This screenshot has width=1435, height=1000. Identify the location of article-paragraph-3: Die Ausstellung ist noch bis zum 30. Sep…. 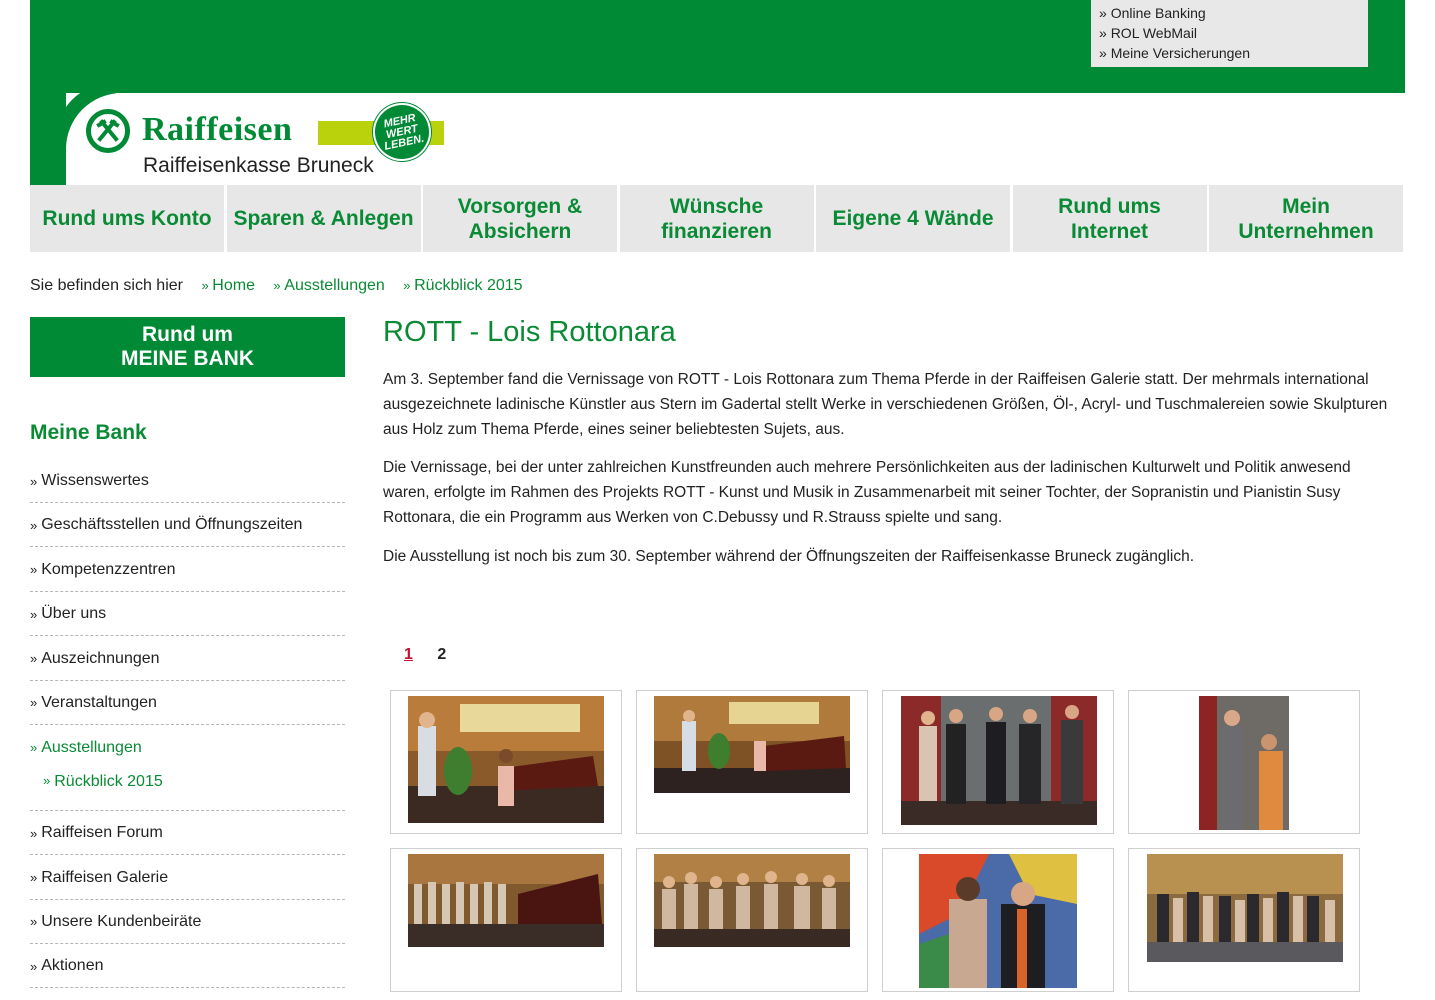
(789, 556).